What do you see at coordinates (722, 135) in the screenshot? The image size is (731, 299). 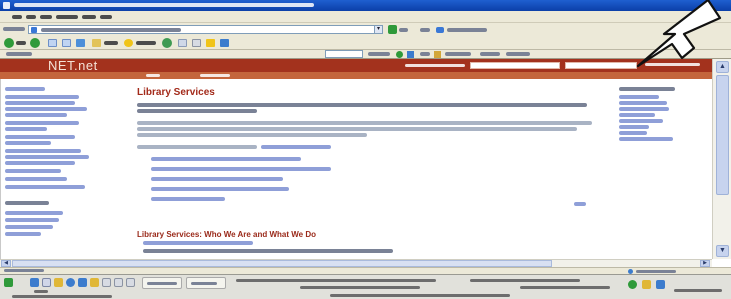 I see `scroll-thumb` at bounding box center [722, 135].